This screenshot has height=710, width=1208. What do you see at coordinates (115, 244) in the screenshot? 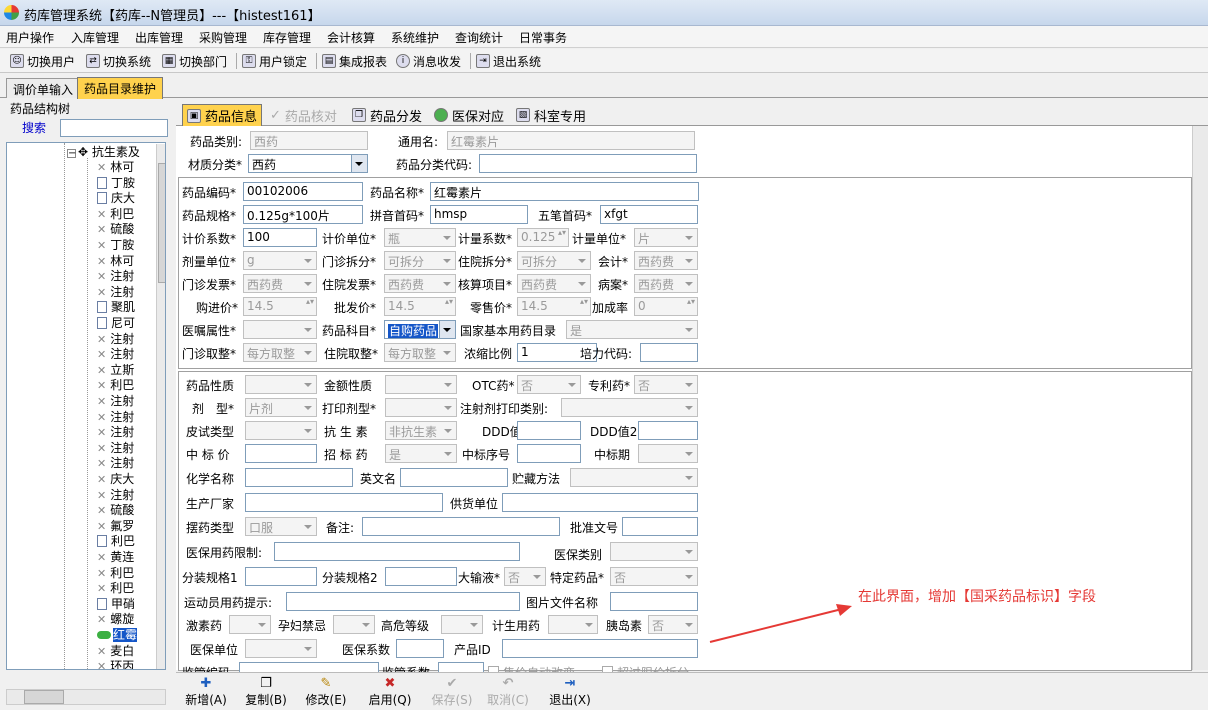
I see `tree-item: ✕ 丁胺` at bounding box center [115, 244].